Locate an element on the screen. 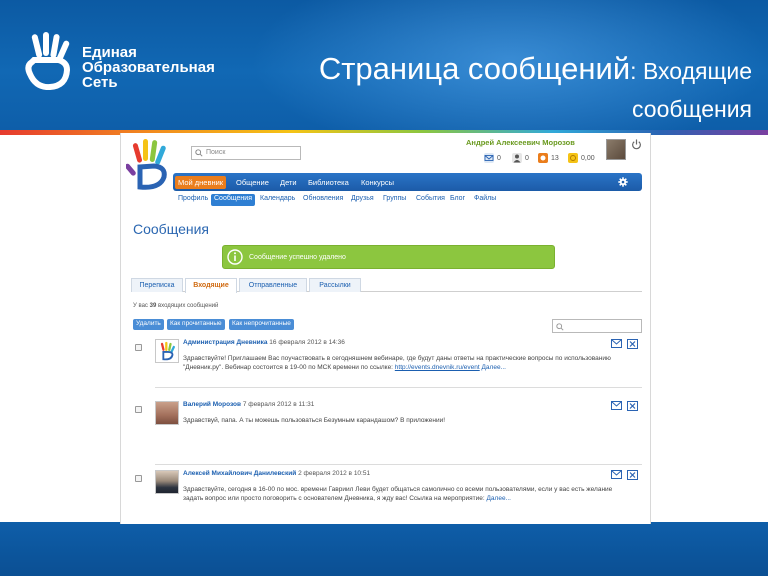 The height and width of the screenshot is (576, 768). tab-inbox: Входящие is located at coordinates (211, 285).